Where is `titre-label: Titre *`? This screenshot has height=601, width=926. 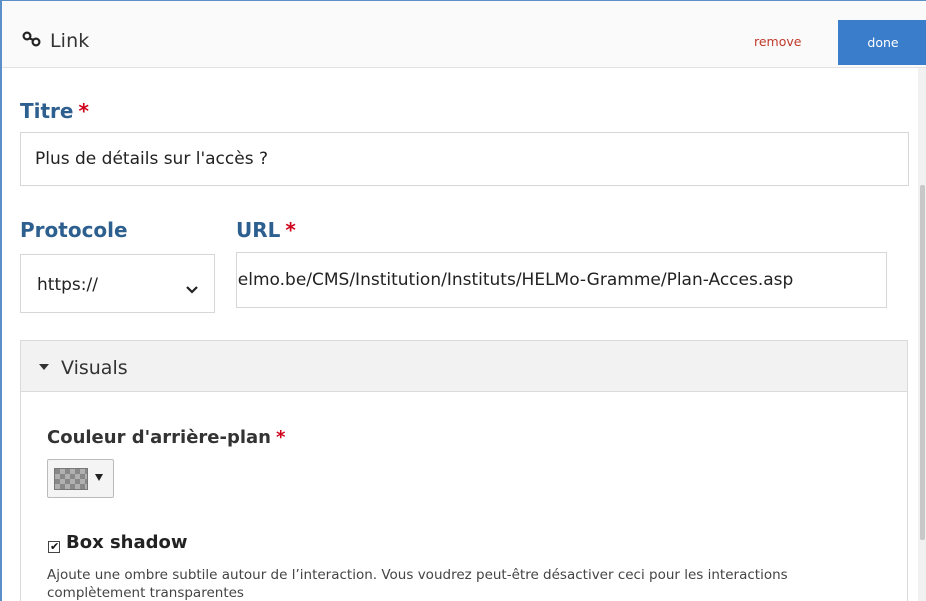 titre-label: Titre * is located at coordinates (54, 111).